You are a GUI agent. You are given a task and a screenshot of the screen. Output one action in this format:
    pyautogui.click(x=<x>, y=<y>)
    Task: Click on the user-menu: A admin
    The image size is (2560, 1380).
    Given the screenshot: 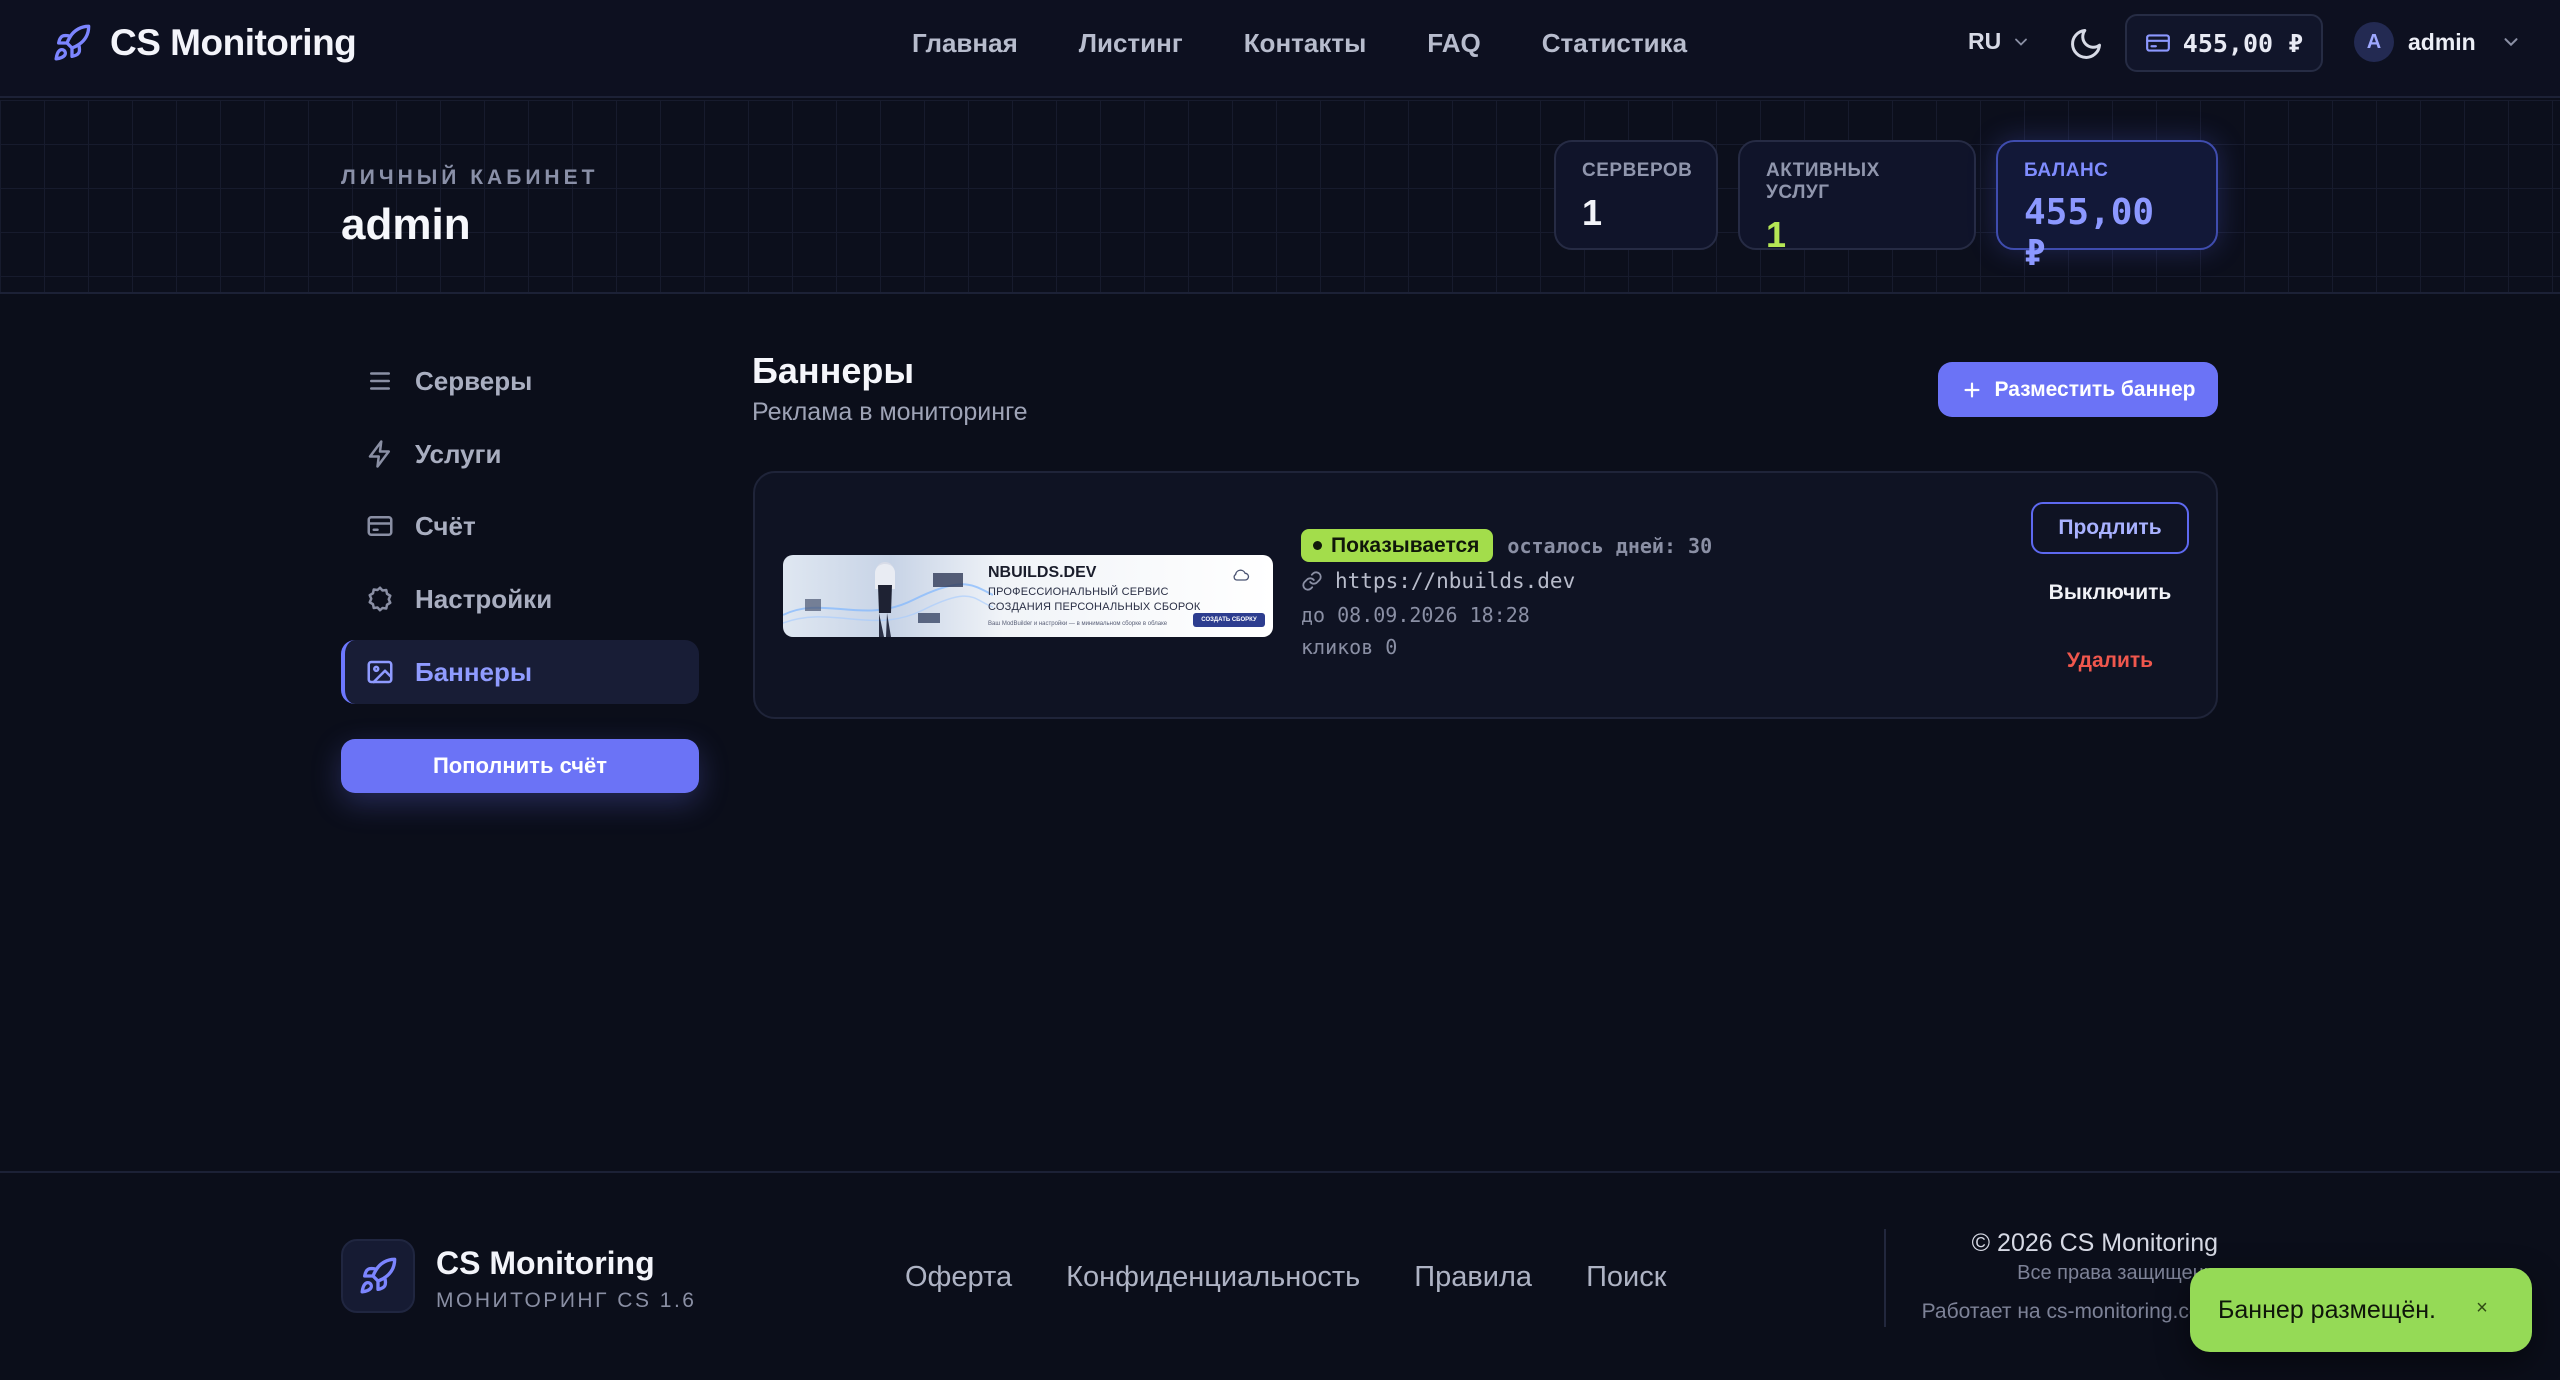 What is the action you would take?
    pyautogui.click(x=2438, y=42)
    